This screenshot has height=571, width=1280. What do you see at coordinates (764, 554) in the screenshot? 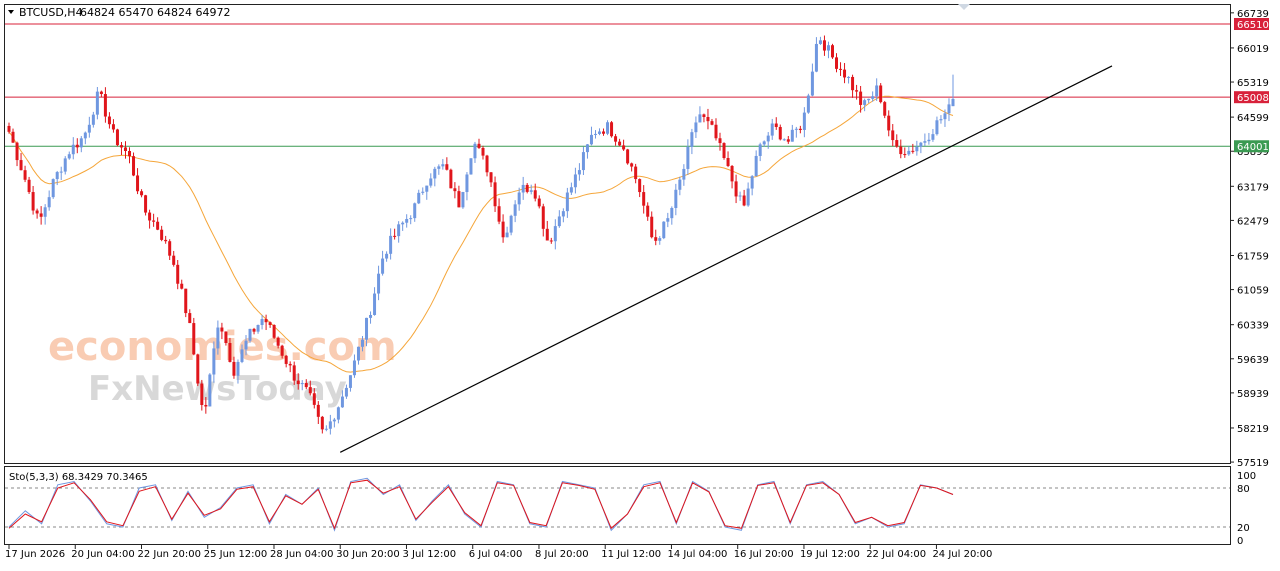
I see `x-tick-label: 16 Jul 20:00` at bounding box center [764, 554].